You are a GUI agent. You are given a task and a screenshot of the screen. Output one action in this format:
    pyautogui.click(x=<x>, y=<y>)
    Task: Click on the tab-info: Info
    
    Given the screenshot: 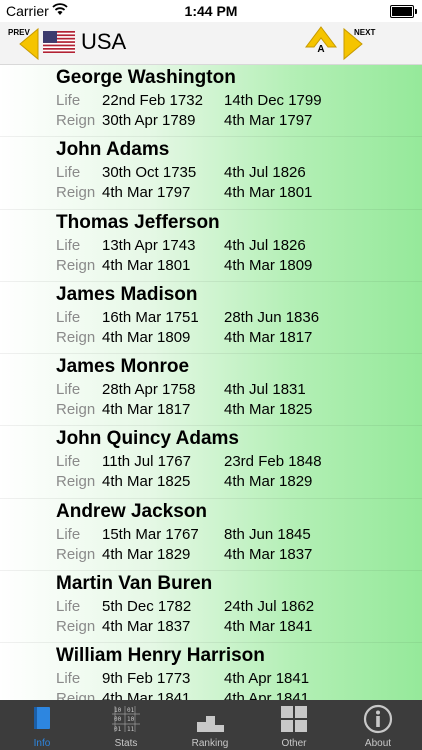 What is the action you would take?
    pyautogui.click(x=42, y=725)
    